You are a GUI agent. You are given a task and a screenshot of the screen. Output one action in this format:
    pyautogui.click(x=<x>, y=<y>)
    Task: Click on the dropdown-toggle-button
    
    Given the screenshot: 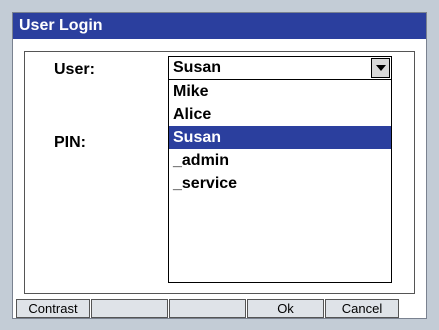 What is the action you would take?
    pyautogui.click(x=380, y=68)
    